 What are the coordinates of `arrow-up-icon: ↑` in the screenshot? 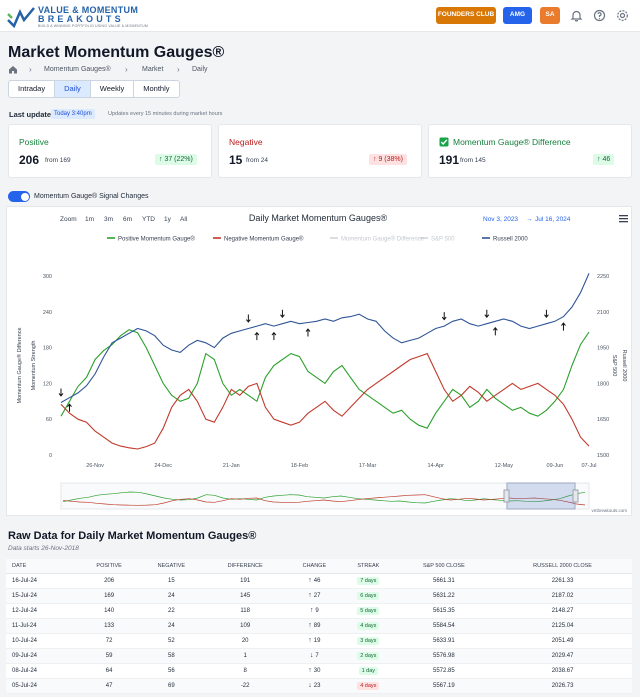 It's located at (599, 159).